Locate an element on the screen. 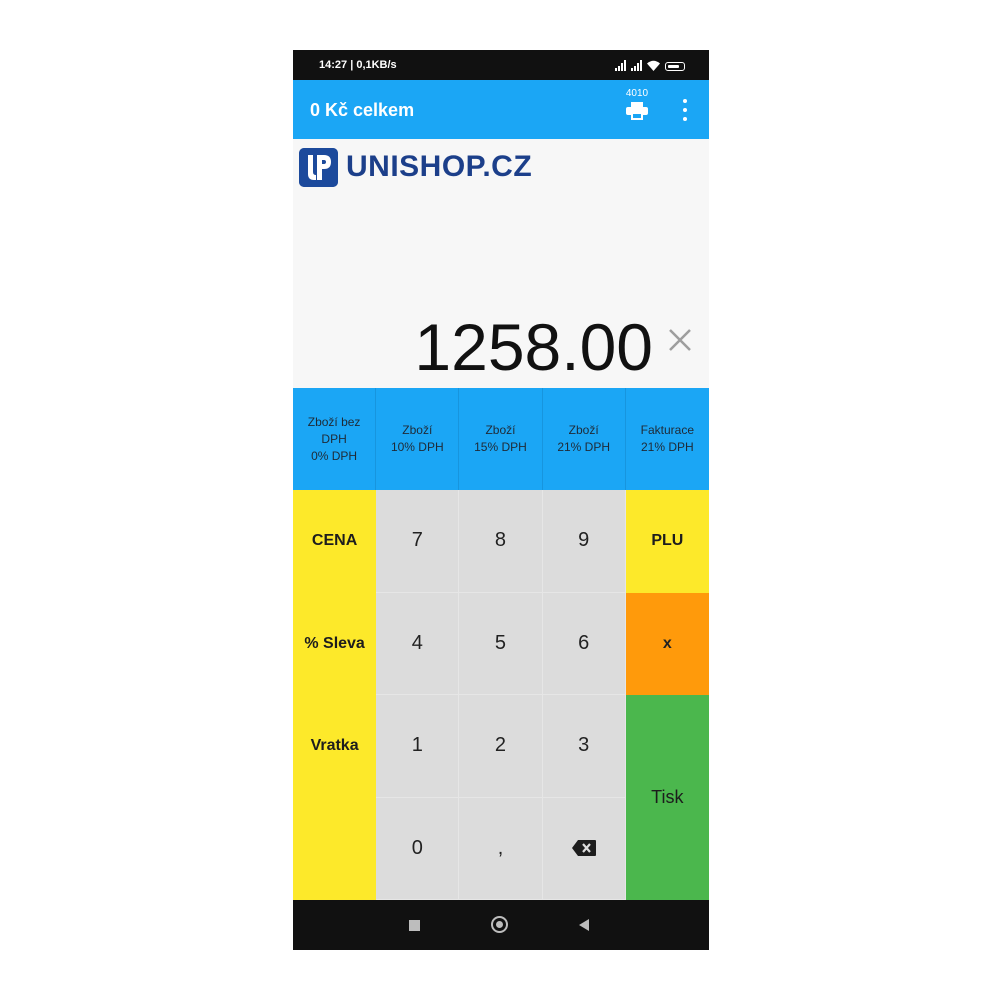 The width and height of the screenshot is (1000, 1000). key-4: 4 is located at coordinates (418, 643).